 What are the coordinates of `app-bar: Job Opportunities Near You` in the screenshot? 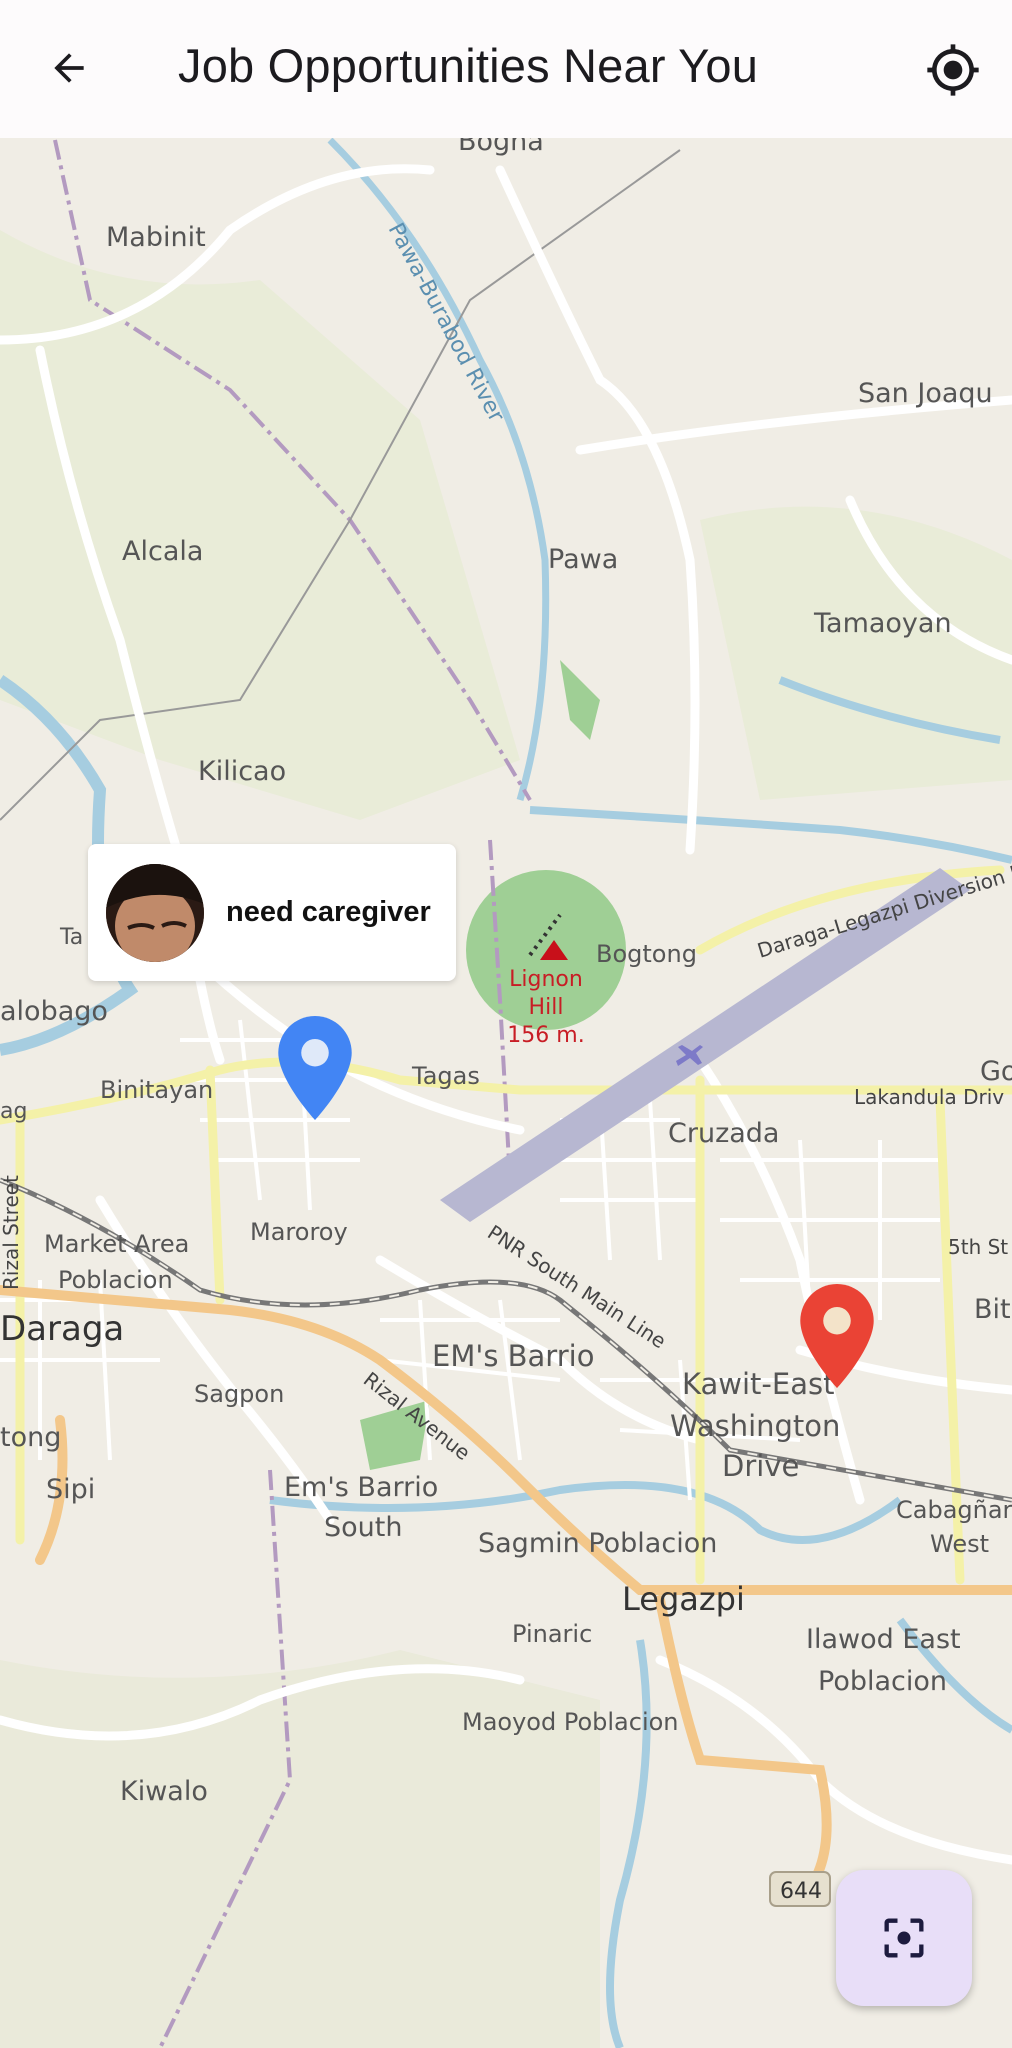 It's located at (506, 69).